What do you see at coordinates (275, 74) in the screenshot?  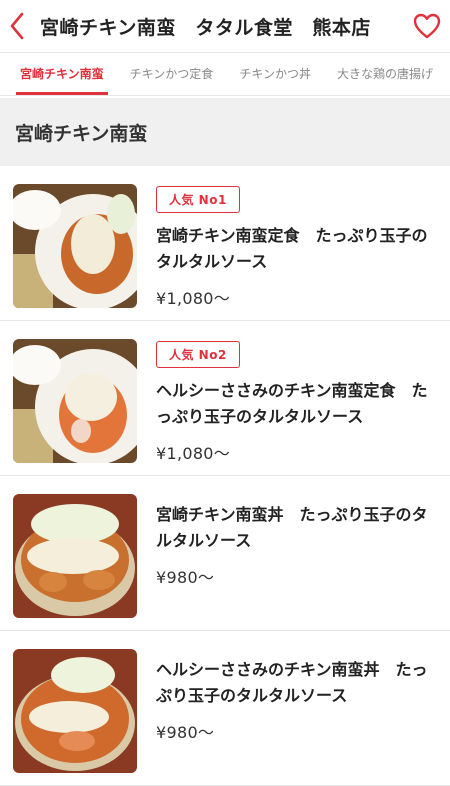 I see `tab-chicken-katsu-don: チキンかつ丼` at bounding box center [275, 74].